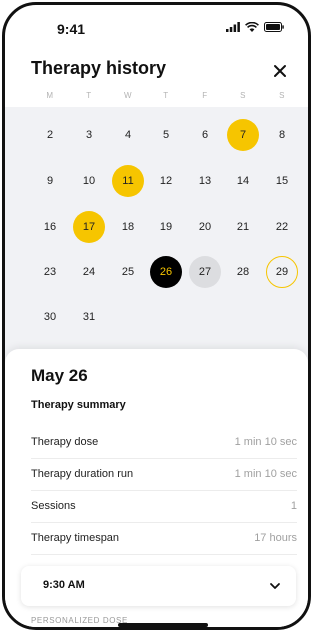 The width and height of the screenshot is (320, 634). Describe the element at coordinates (243, 135) in the screenshot. I see `calendar-day: 7` at that location.